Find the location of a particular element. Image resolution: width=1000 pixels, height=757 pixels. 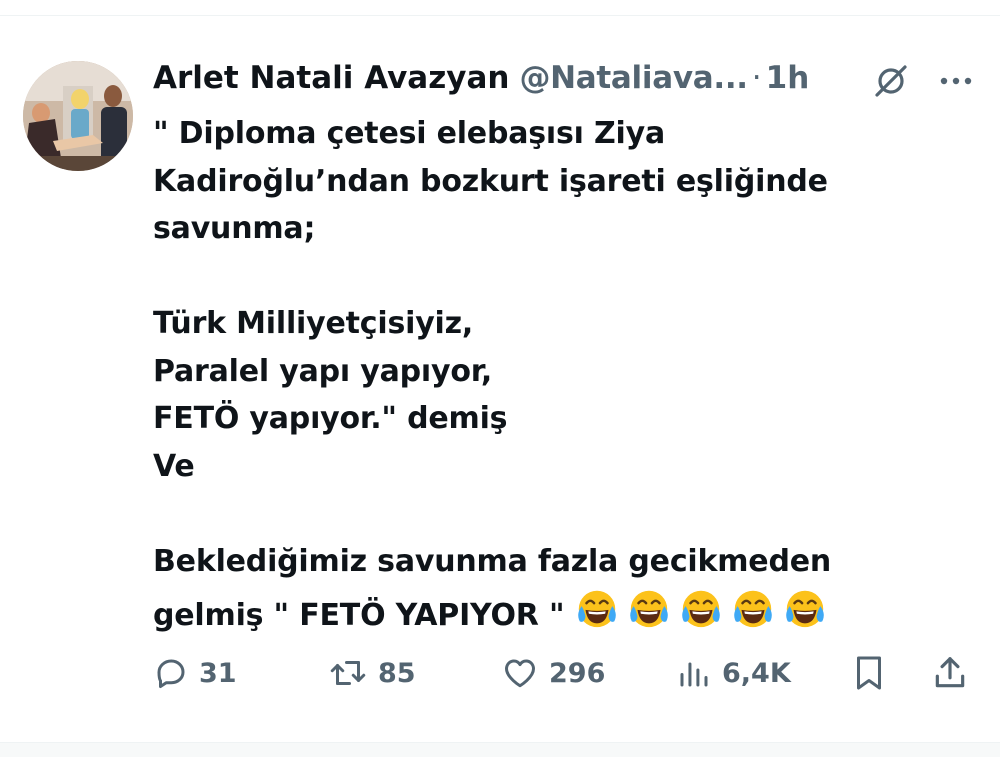

bookmark-icon is located at coordinates (869, 673).